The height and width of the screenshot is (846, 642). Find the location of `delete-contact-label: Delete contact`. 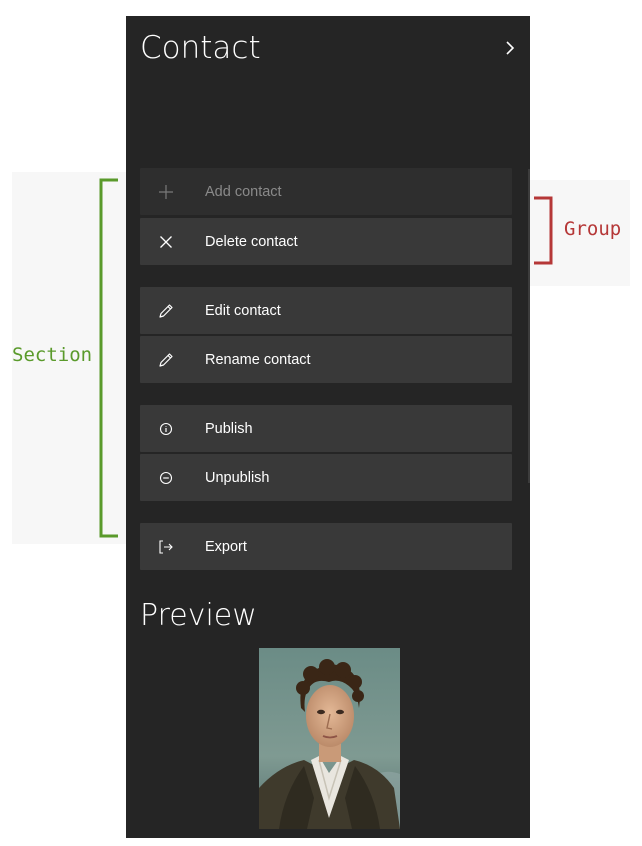

delete-contact-label: Delete contact is located at coordinates (251, 241).